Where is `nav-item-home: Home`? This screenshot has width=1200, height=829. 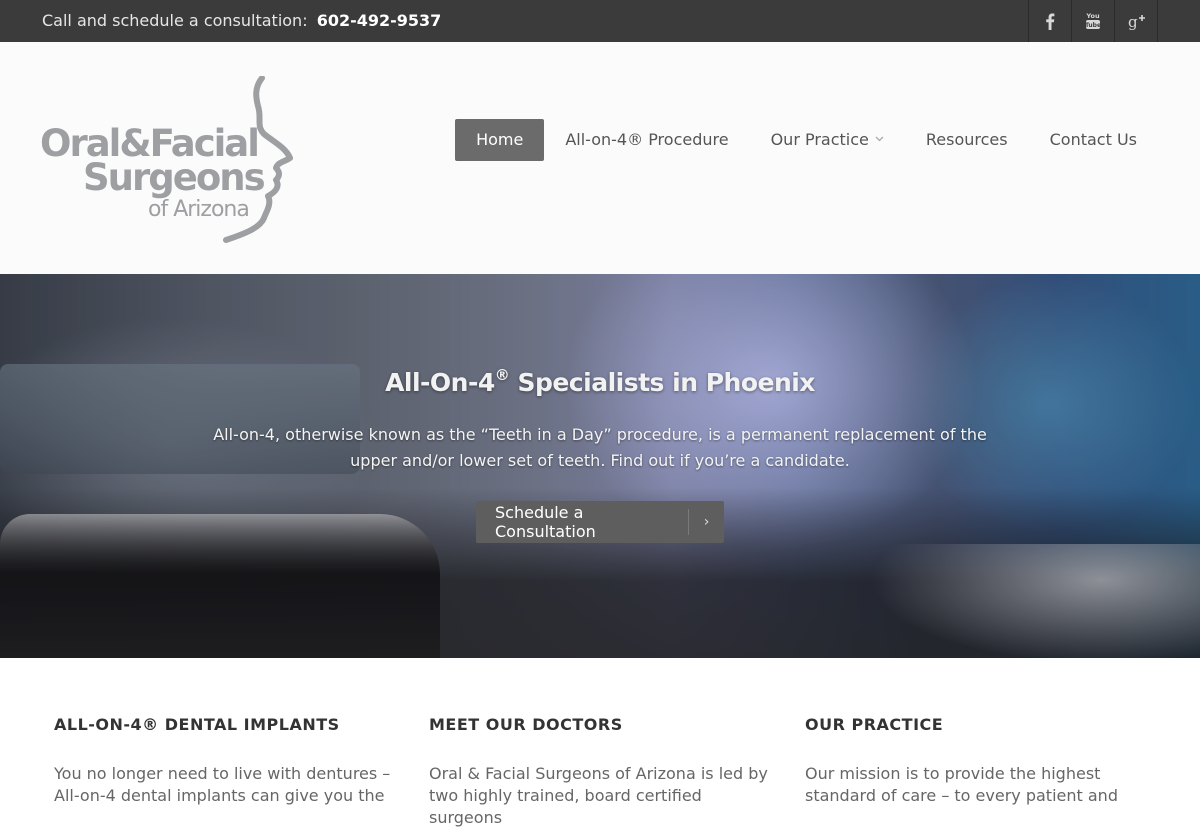
nav-item-home: Home is located at coordinates (500, 140).